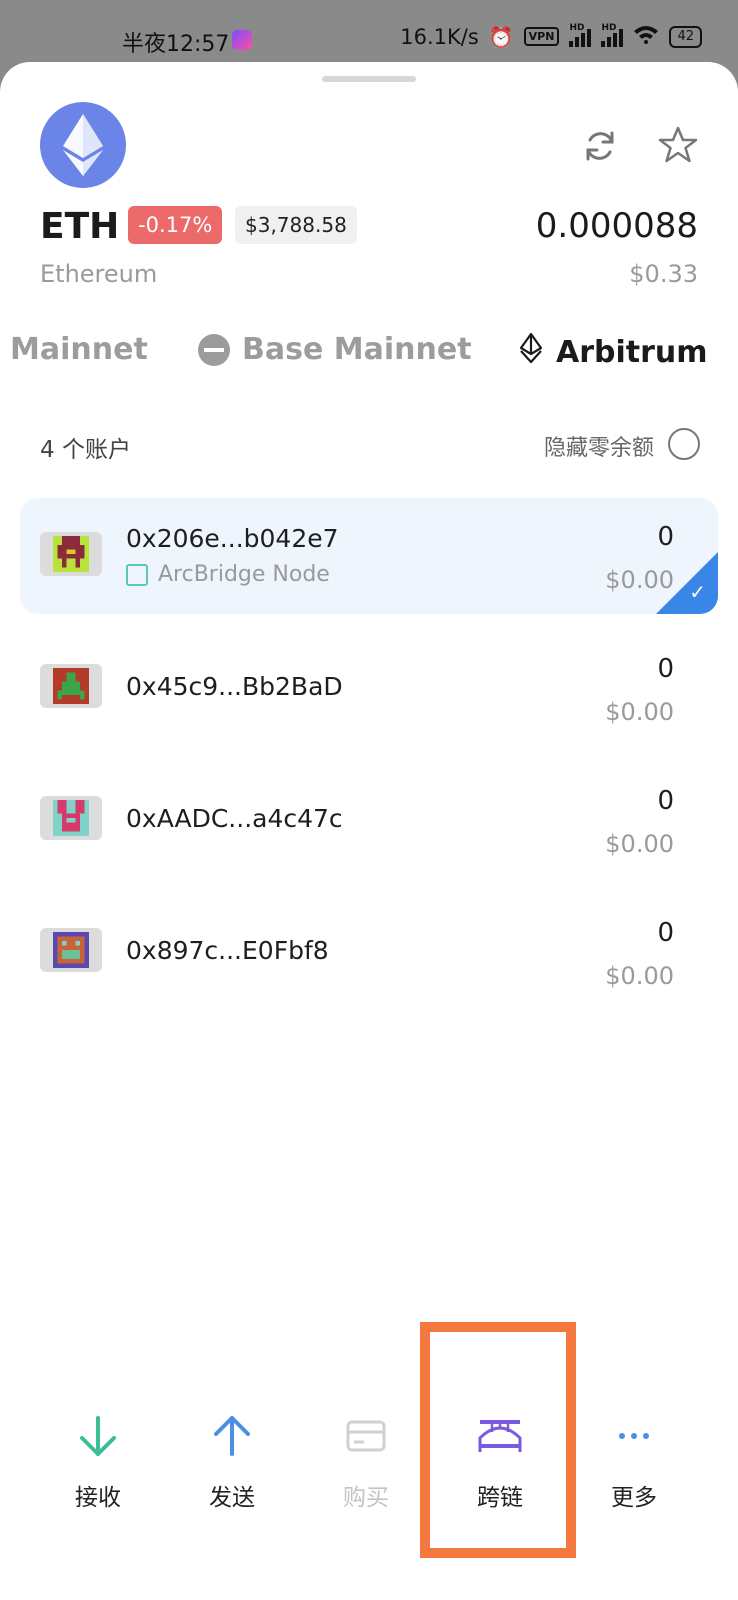 The height and width of the screenshot is (1600, 738). I want to click on star-icon, so click(678, 145).